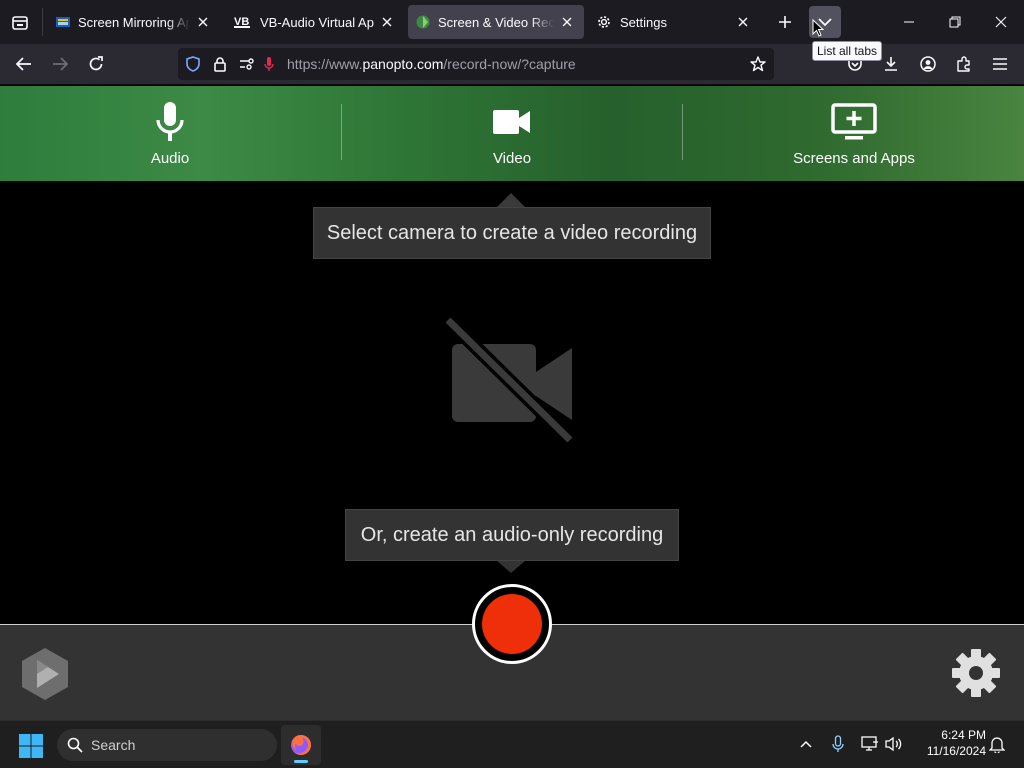  Describe the element at coordinates (854, 158) in the screenshot. I see `screens-and-apps-source-label: Screens and Apps` at that location.